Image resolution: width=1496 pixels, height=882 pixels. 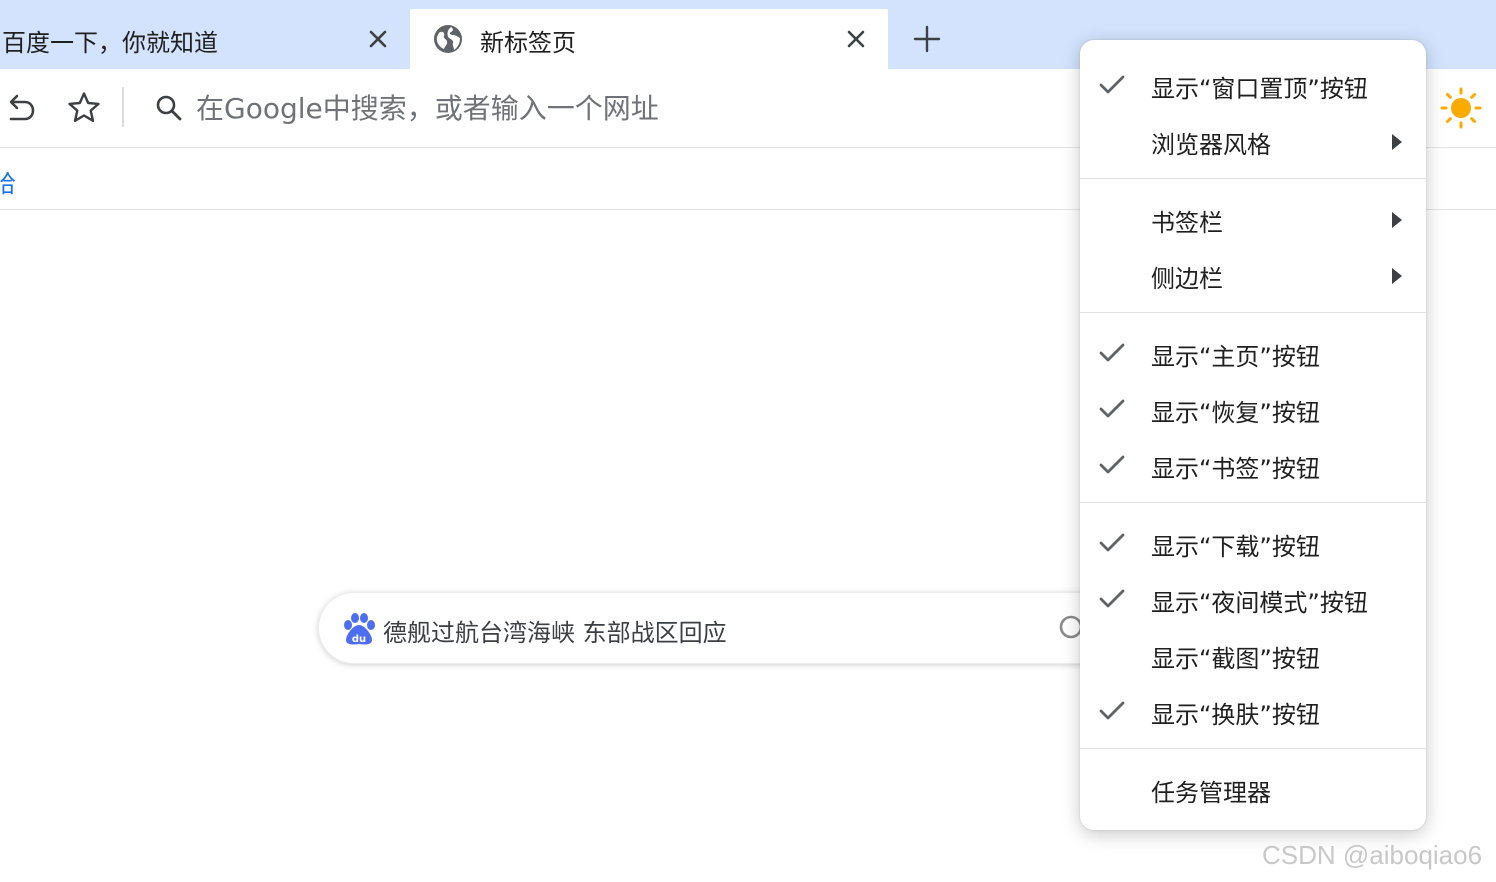 I want to click on menu-item-bookmark: 显示“书签”按钮, so click(x=1253, y=465).